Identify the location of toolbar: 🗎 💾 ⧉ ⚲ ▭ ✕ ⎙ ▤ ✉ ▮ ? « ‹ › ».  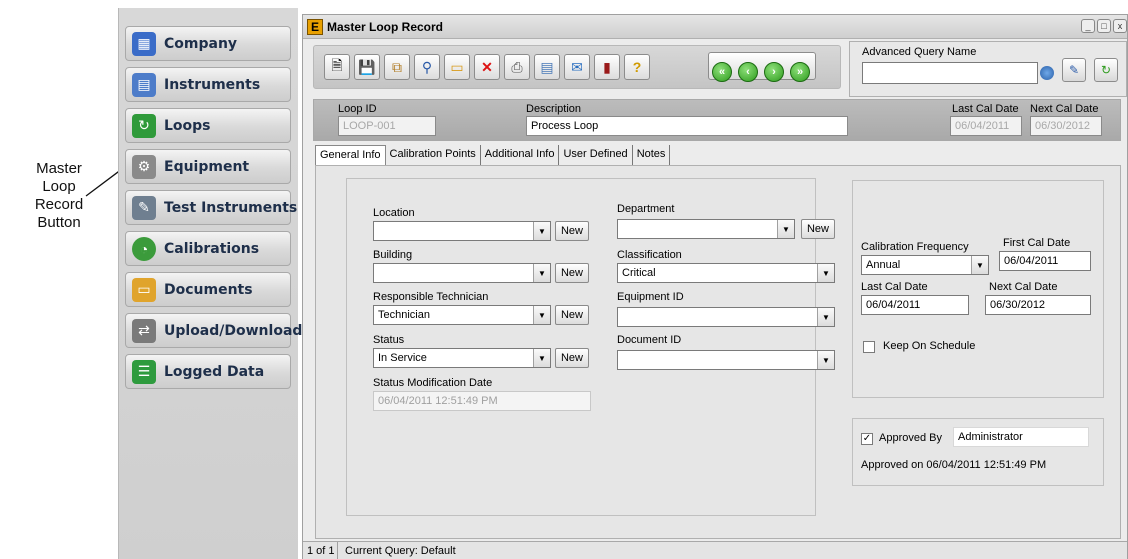
(577, 67).